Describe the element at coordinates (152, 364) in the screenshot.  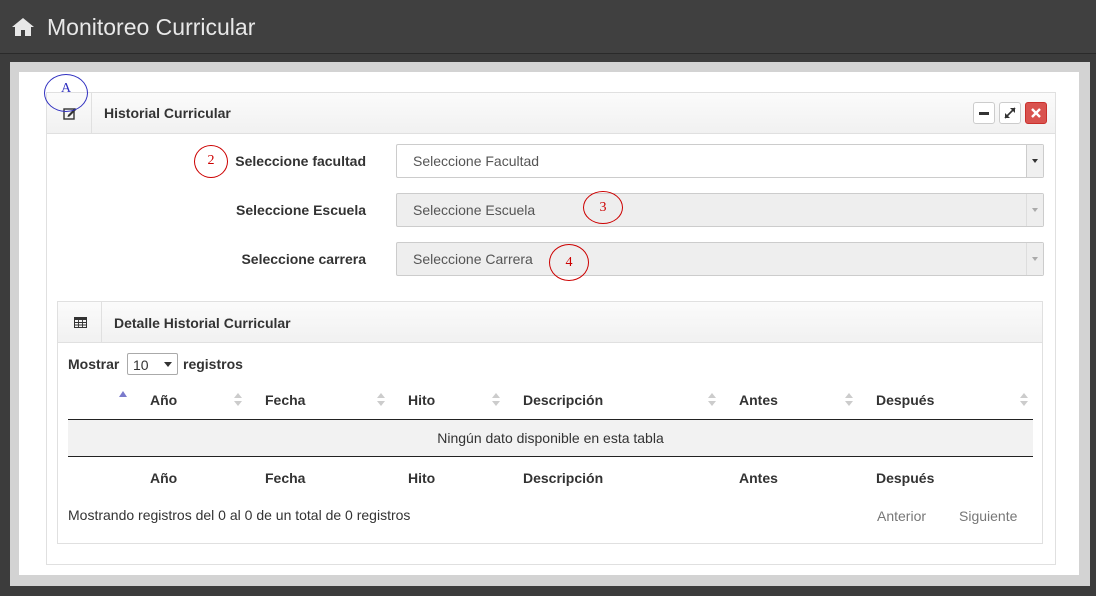
I see `length-select: 10` at that location.